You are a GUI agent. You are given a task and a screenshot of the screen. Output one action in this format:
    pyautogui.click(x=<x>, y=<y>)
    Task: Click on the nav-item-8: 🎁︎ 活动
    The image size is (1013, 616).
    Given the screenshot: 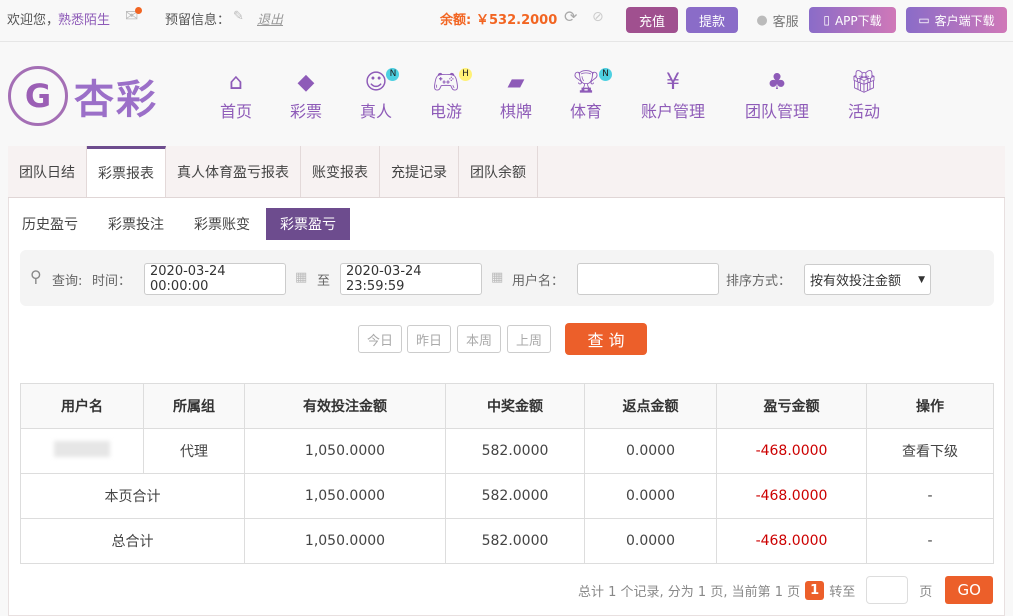 What is the action you would take?
    pyautogui.click(x=864, y=96)
    